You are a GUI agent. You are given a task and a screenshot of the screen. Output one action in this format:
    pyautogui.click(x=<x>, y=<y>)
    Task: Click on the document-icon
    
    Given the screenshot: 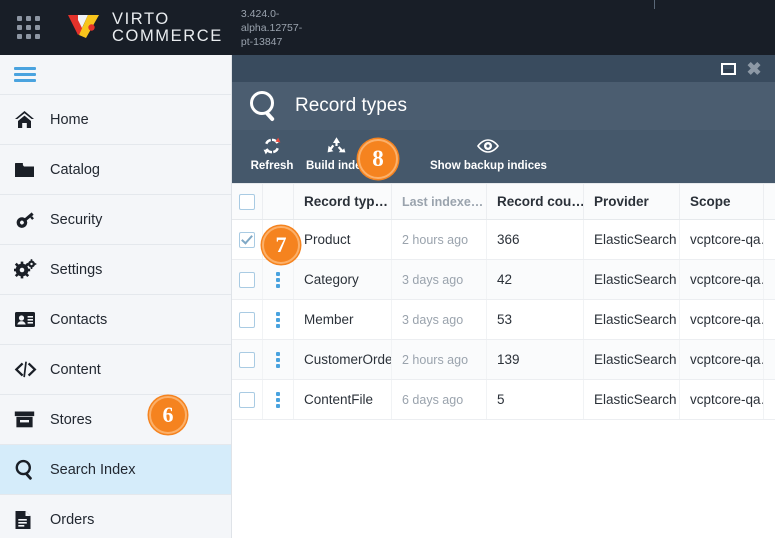 What is the action you would take?
    pyautogui.click(x=29, y=520)
    